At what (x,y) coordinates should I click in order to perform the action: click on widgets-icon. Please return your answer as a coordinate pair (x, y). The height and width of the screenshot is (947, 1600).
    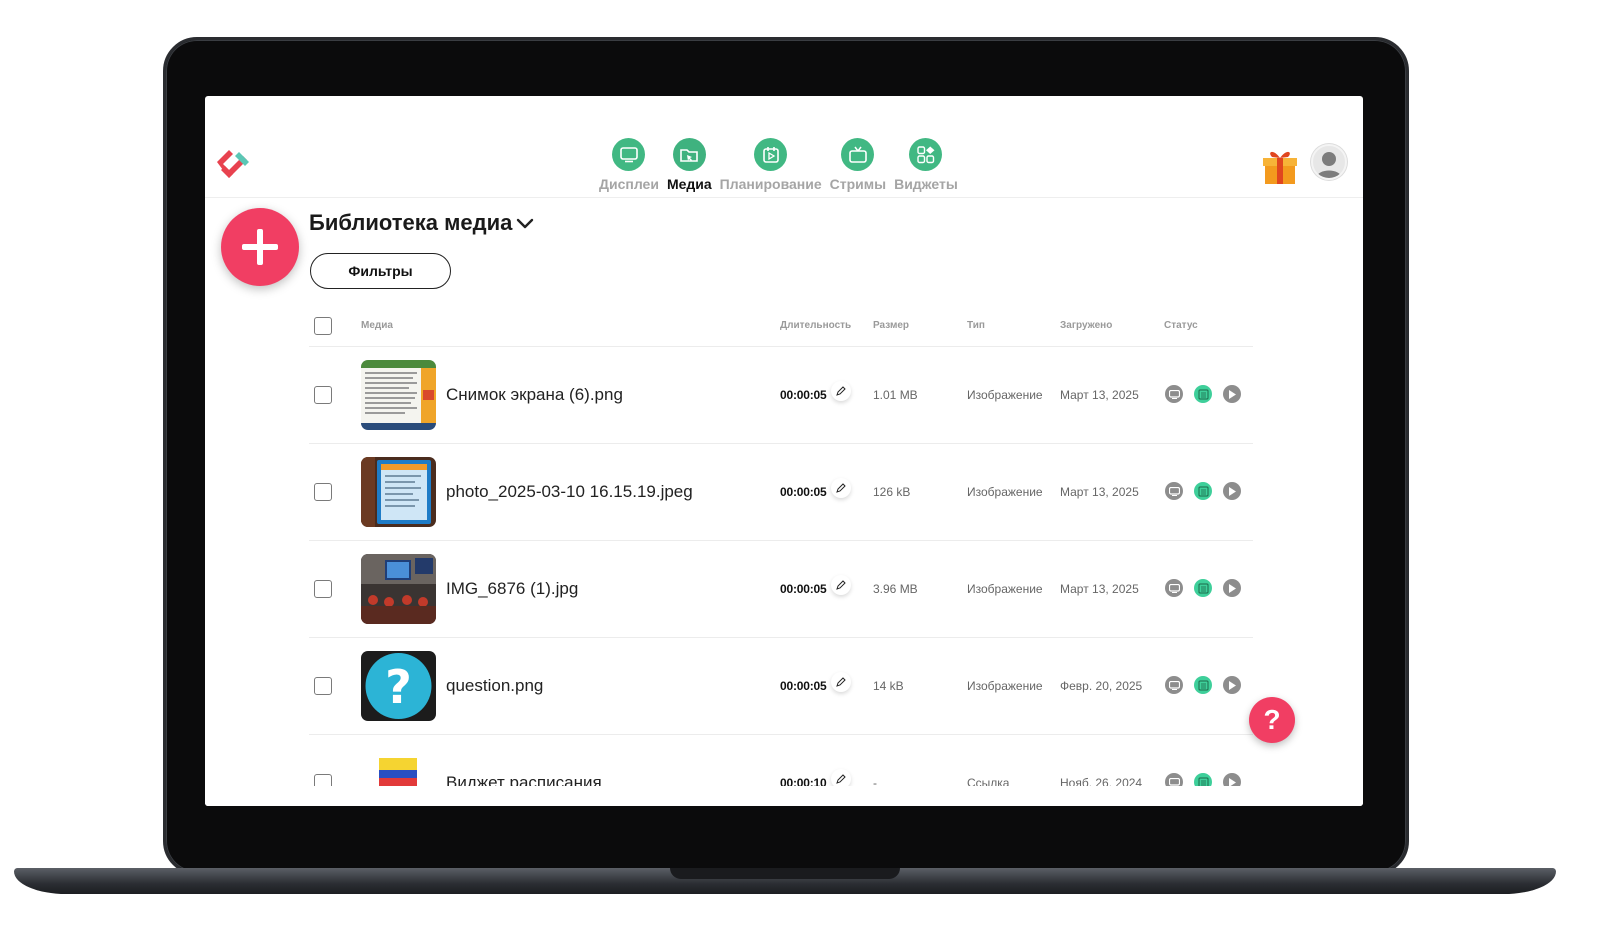
    Looking at the image, I should click on (926, 154).